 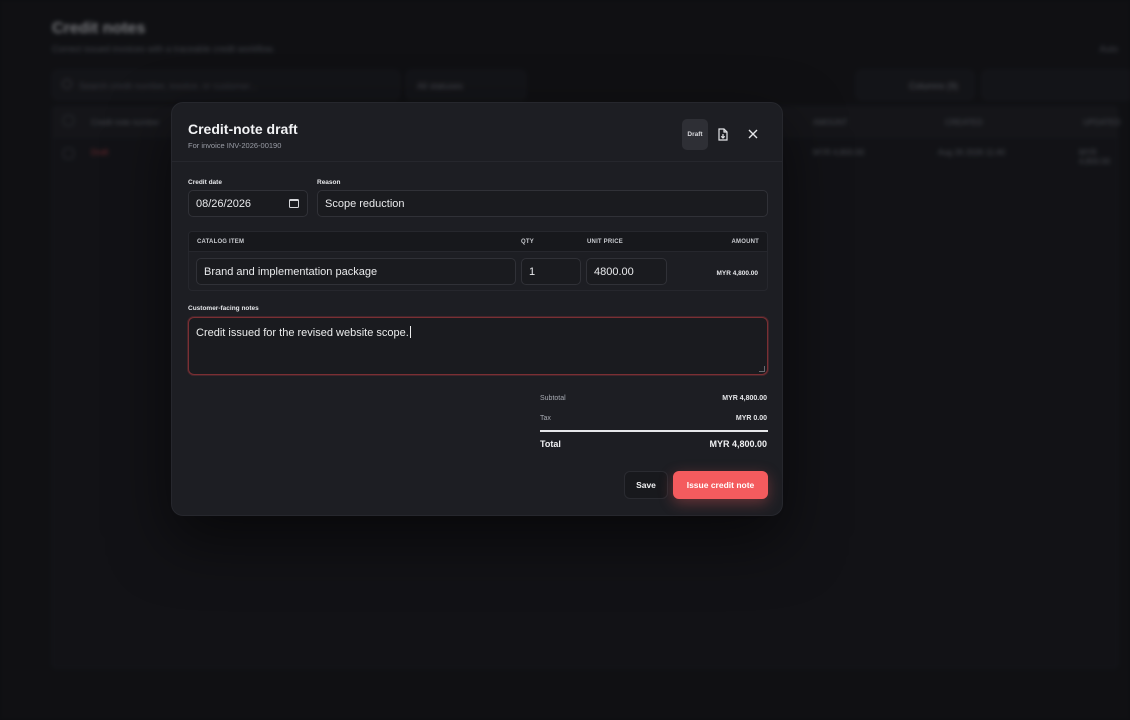 What do you see at coordinates (744, 398) in the screenshot?
I see `subtotal-value: MYR 4,800.00` at bounding box center [744, 398].